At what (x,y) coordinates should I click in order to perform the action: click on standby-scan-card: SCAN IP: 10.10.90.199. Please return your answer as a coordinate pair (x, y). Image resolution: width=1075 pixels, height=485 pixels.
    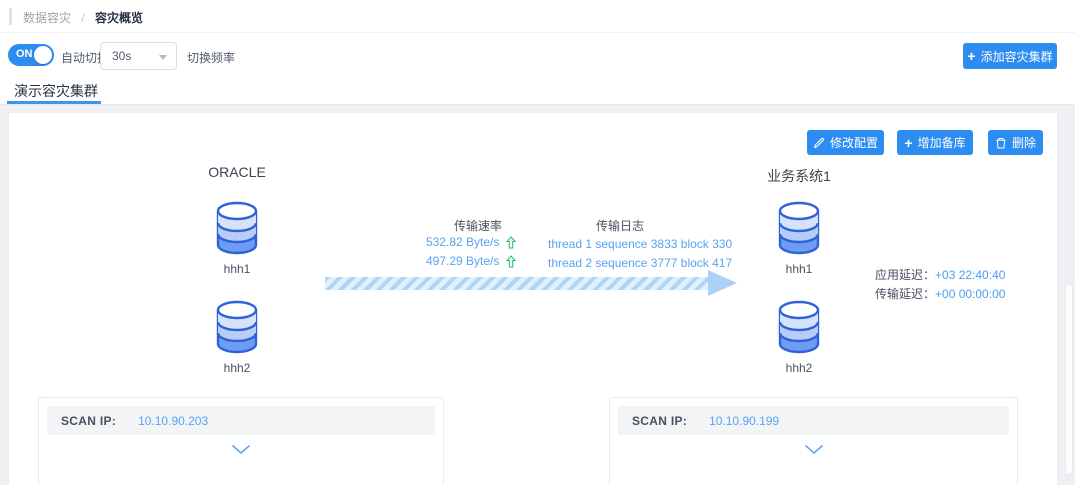
    Looking at the image, I should click on (813, 441).